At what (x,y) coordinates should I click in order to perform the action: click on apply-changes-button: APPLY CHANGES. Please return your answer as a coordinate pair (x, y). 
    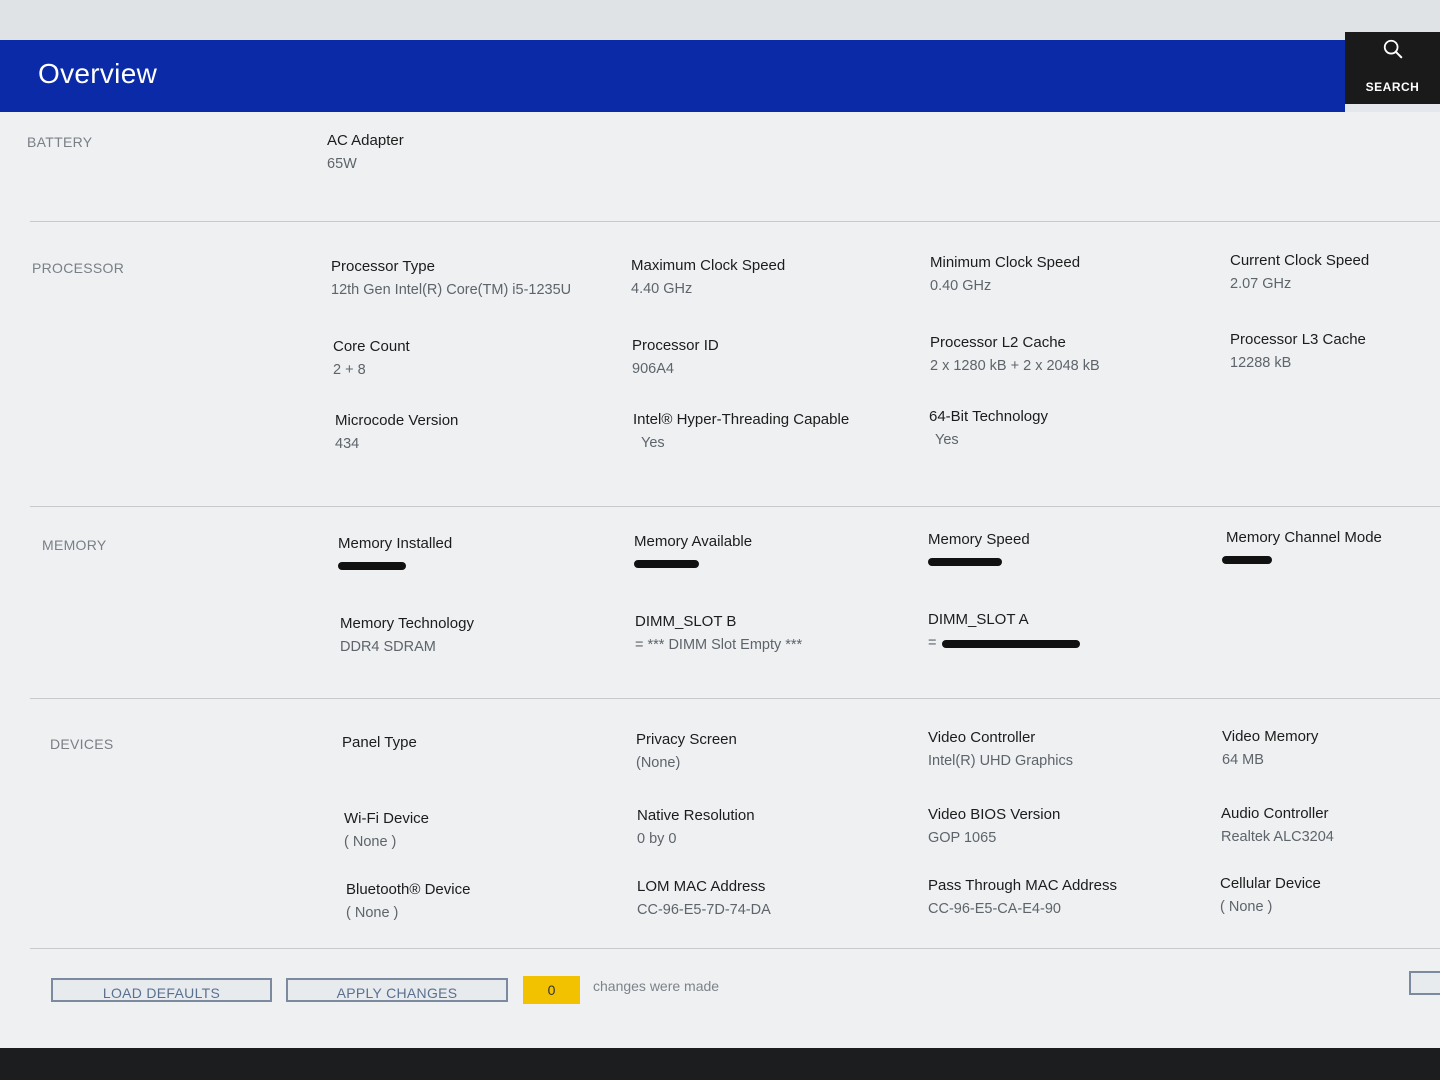
    Looking at the image, I should click on (397, 990).